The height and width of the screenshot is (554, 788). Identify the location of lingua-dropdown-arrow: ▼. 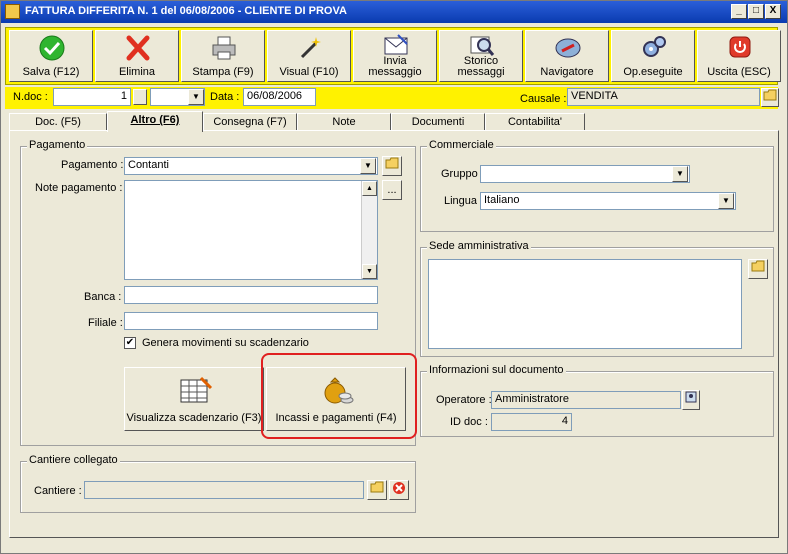
(726, 201).